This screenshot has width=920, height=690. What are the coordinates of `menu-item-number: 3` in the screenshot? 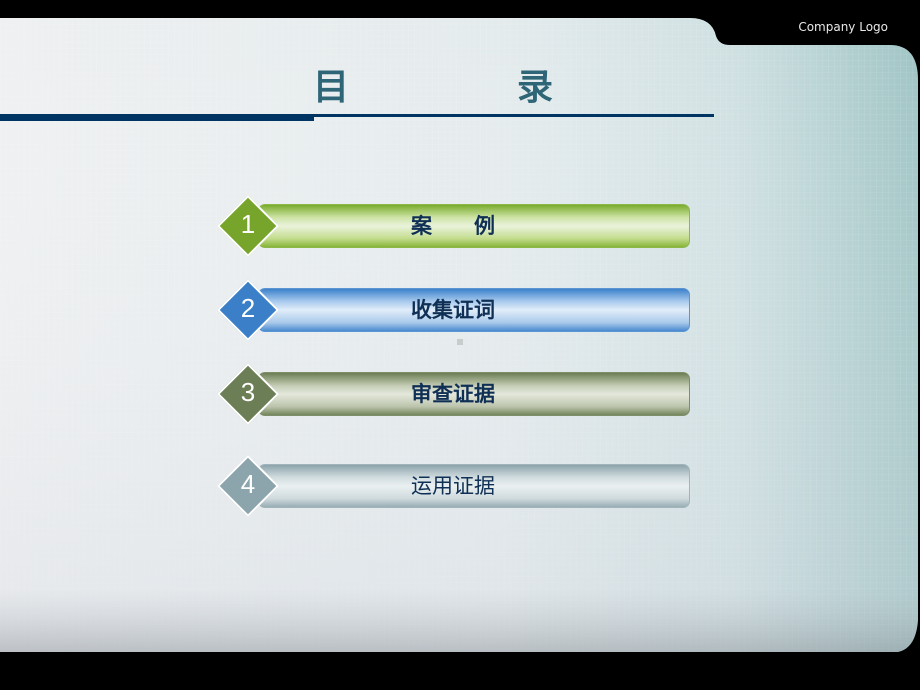 It's located at (248, 392).